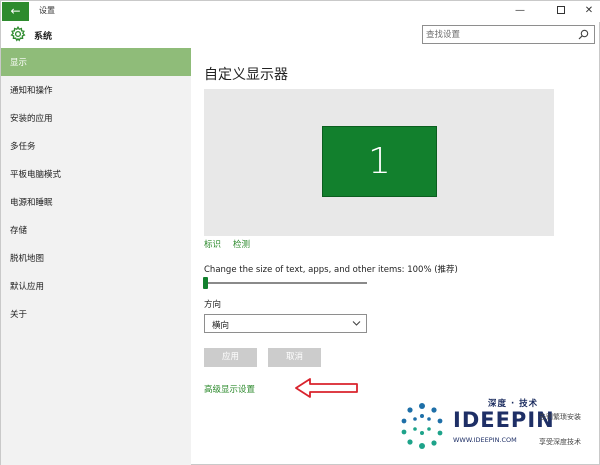 The width and height of the screenshot is (600, 465). Describe the element at coordinates (27, 259) in the screenshot. I see `sidebar-item-label: 脱机地图` at that location.